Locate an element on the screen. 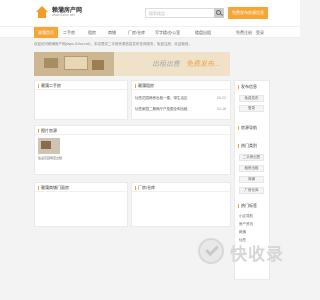 Image resolution: width=320 pixels, height=300 pixels. list-item: 仙岳家园二期两厅户型图全明出租 is located at coordinates (161, 109).